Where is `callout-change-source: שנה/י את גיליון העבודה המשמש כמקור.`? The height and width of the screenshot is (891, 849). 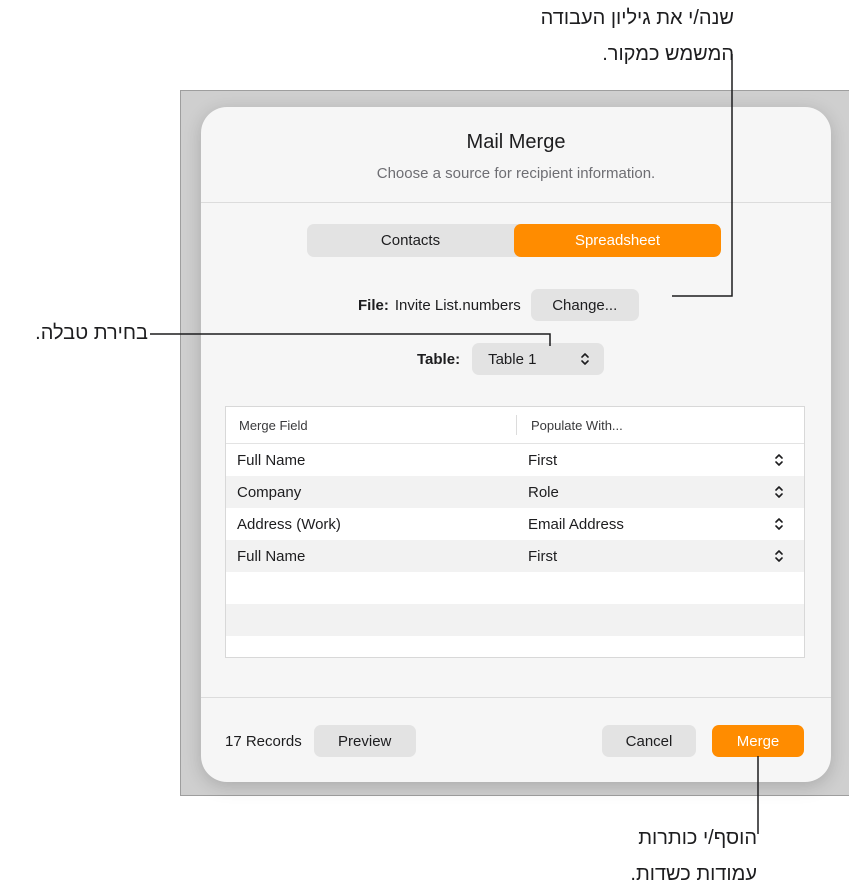
callout-change-source: שנה/י את גיליון העבודה המשמש כמקור. is located at coordinates (637, 36).